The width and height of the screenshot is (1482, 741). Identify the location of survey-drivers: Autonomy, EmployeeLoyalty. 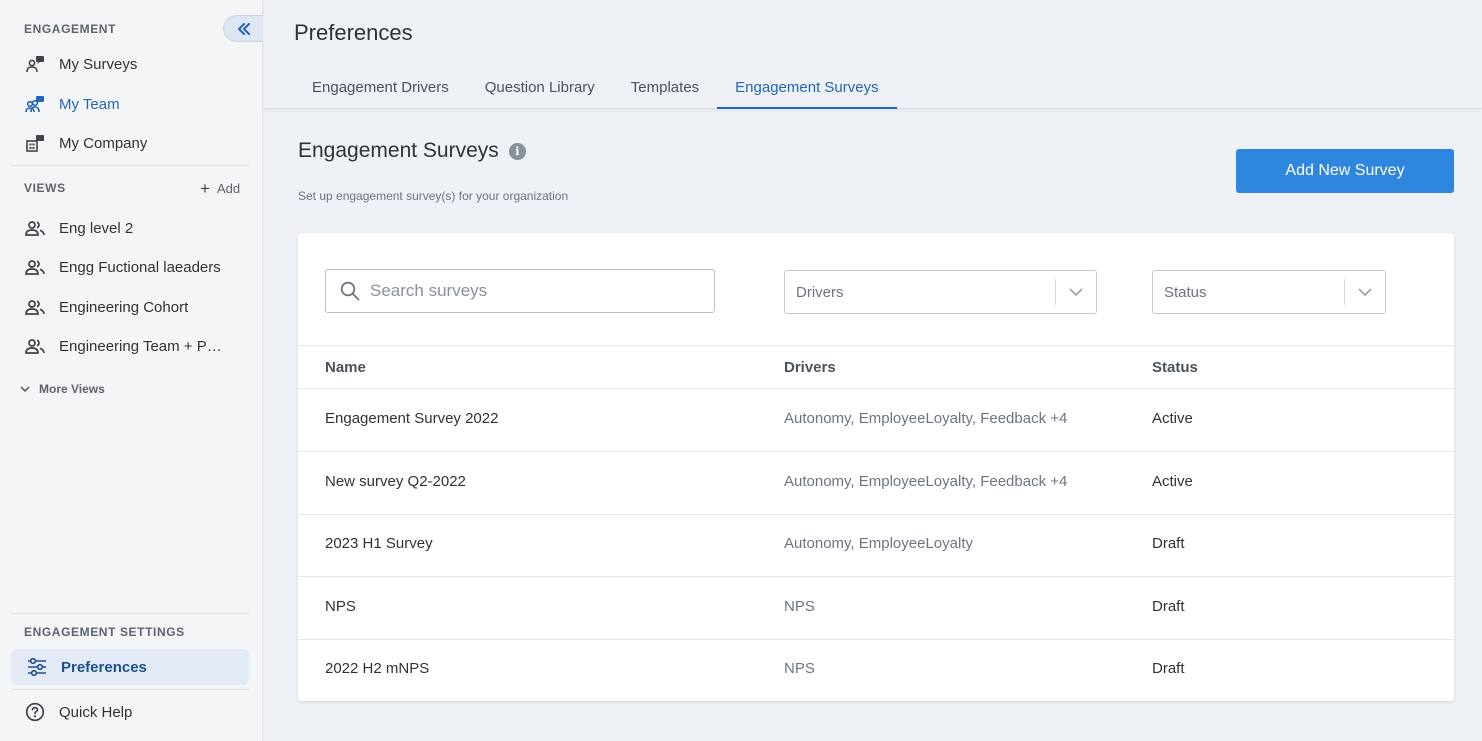
(878, 543).